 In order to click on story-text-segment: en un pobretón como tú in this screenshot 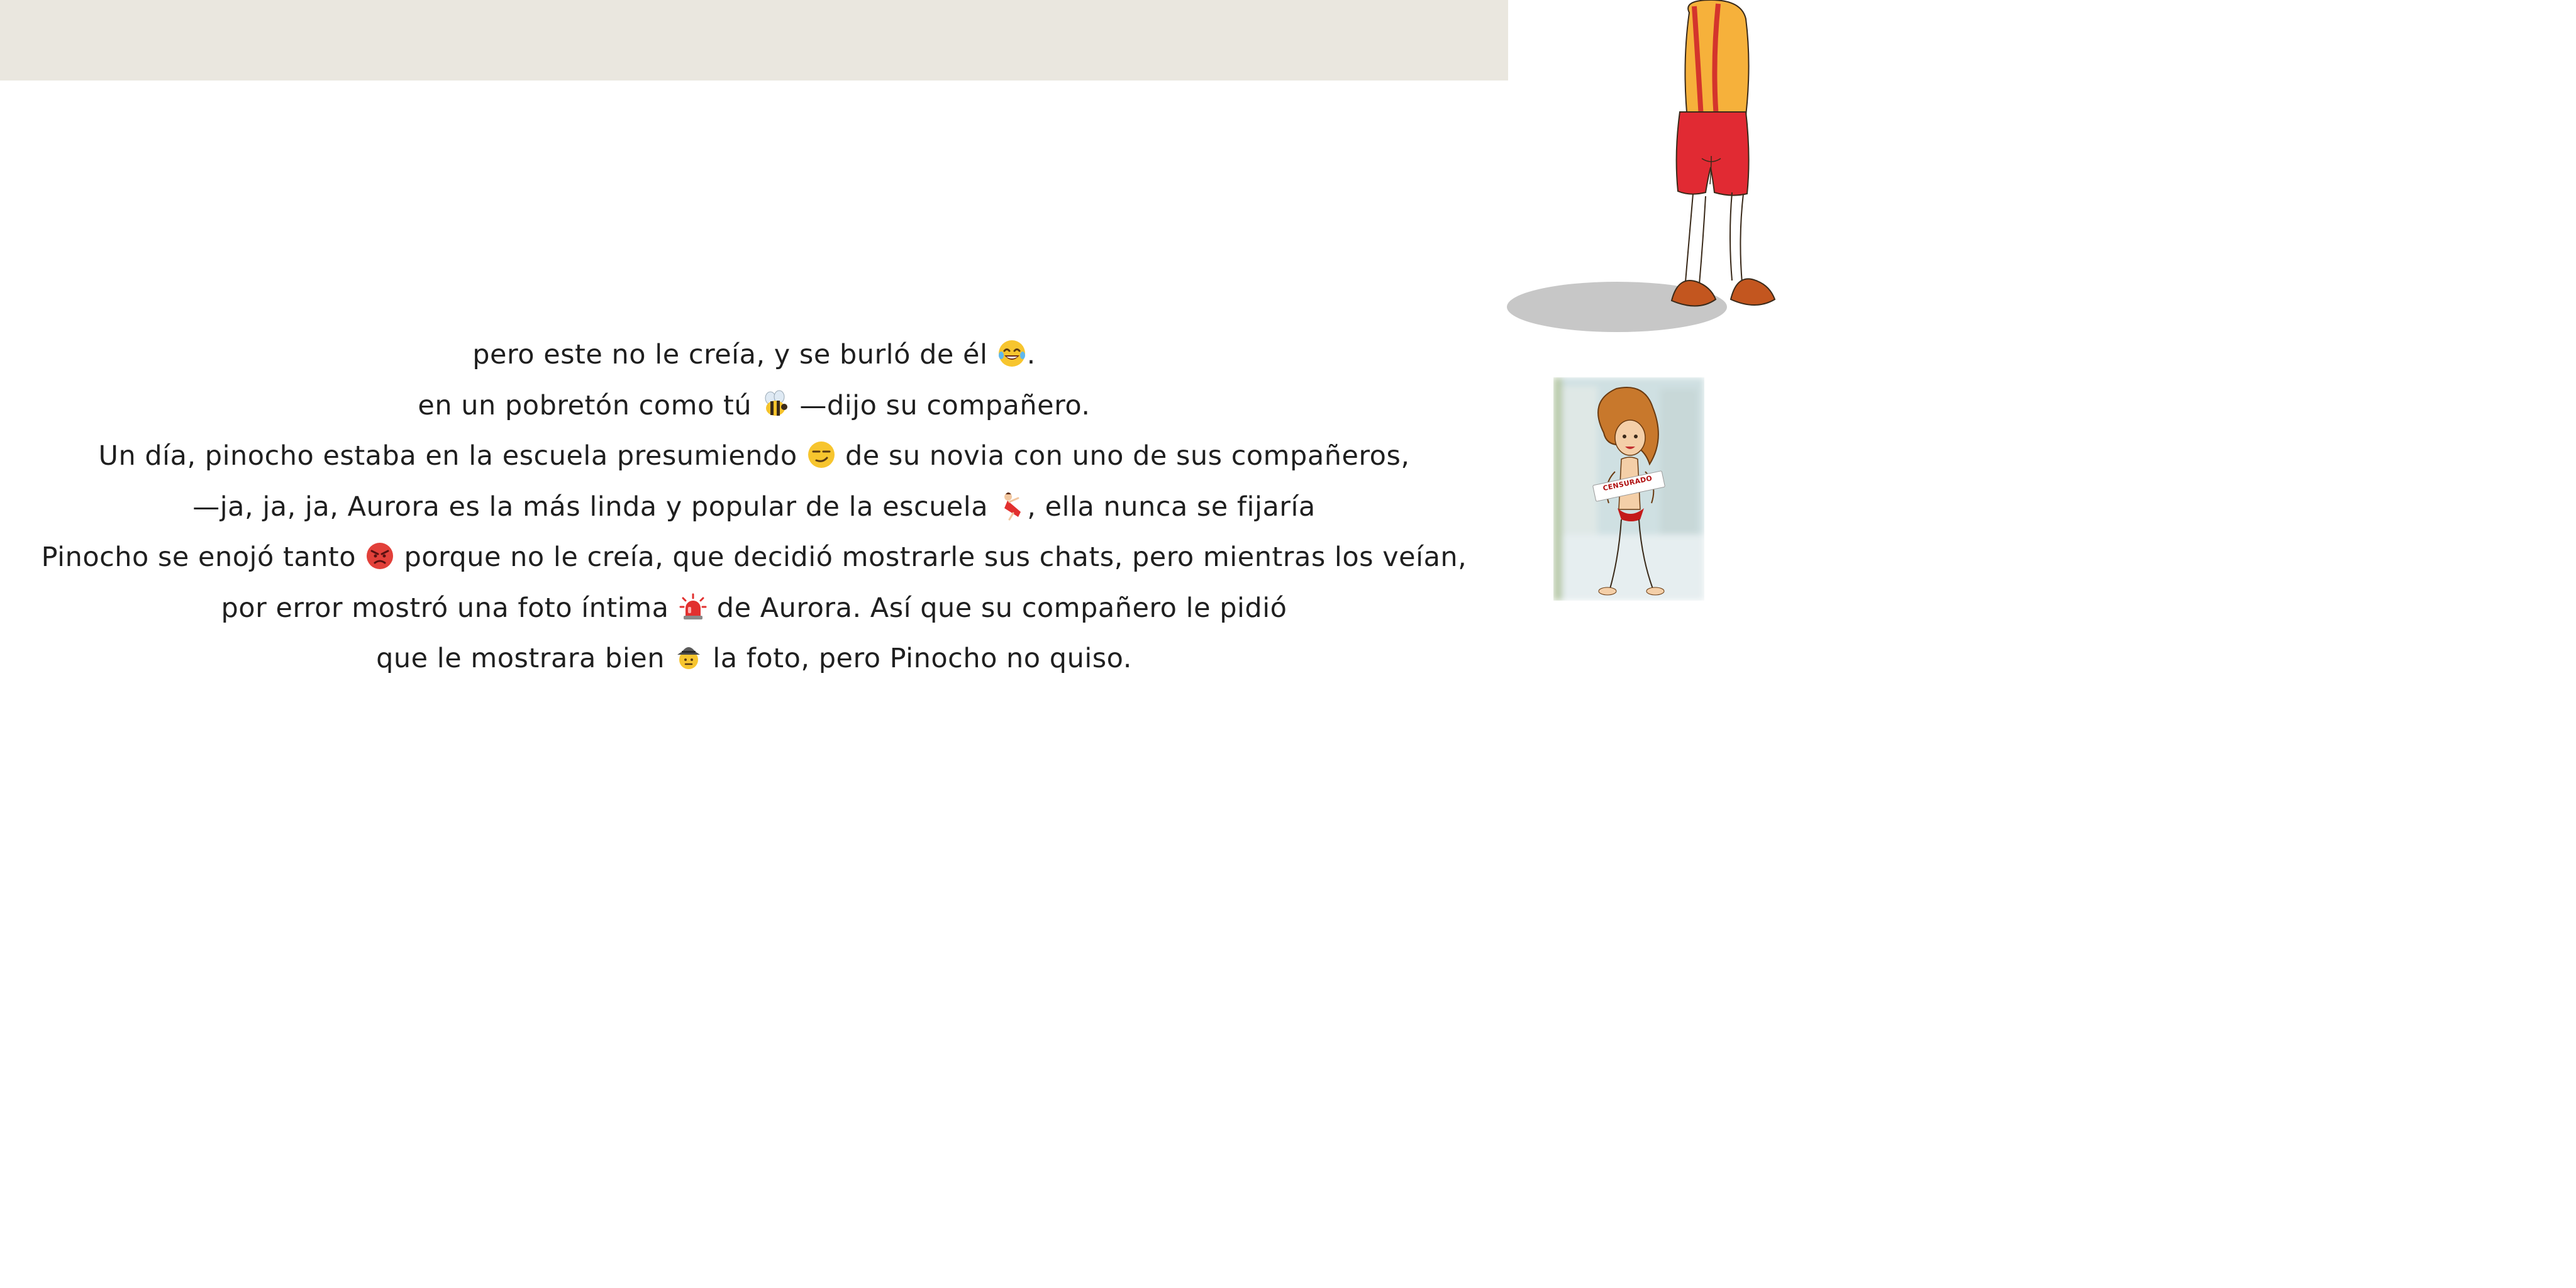, I will do `click(589, 405)`.